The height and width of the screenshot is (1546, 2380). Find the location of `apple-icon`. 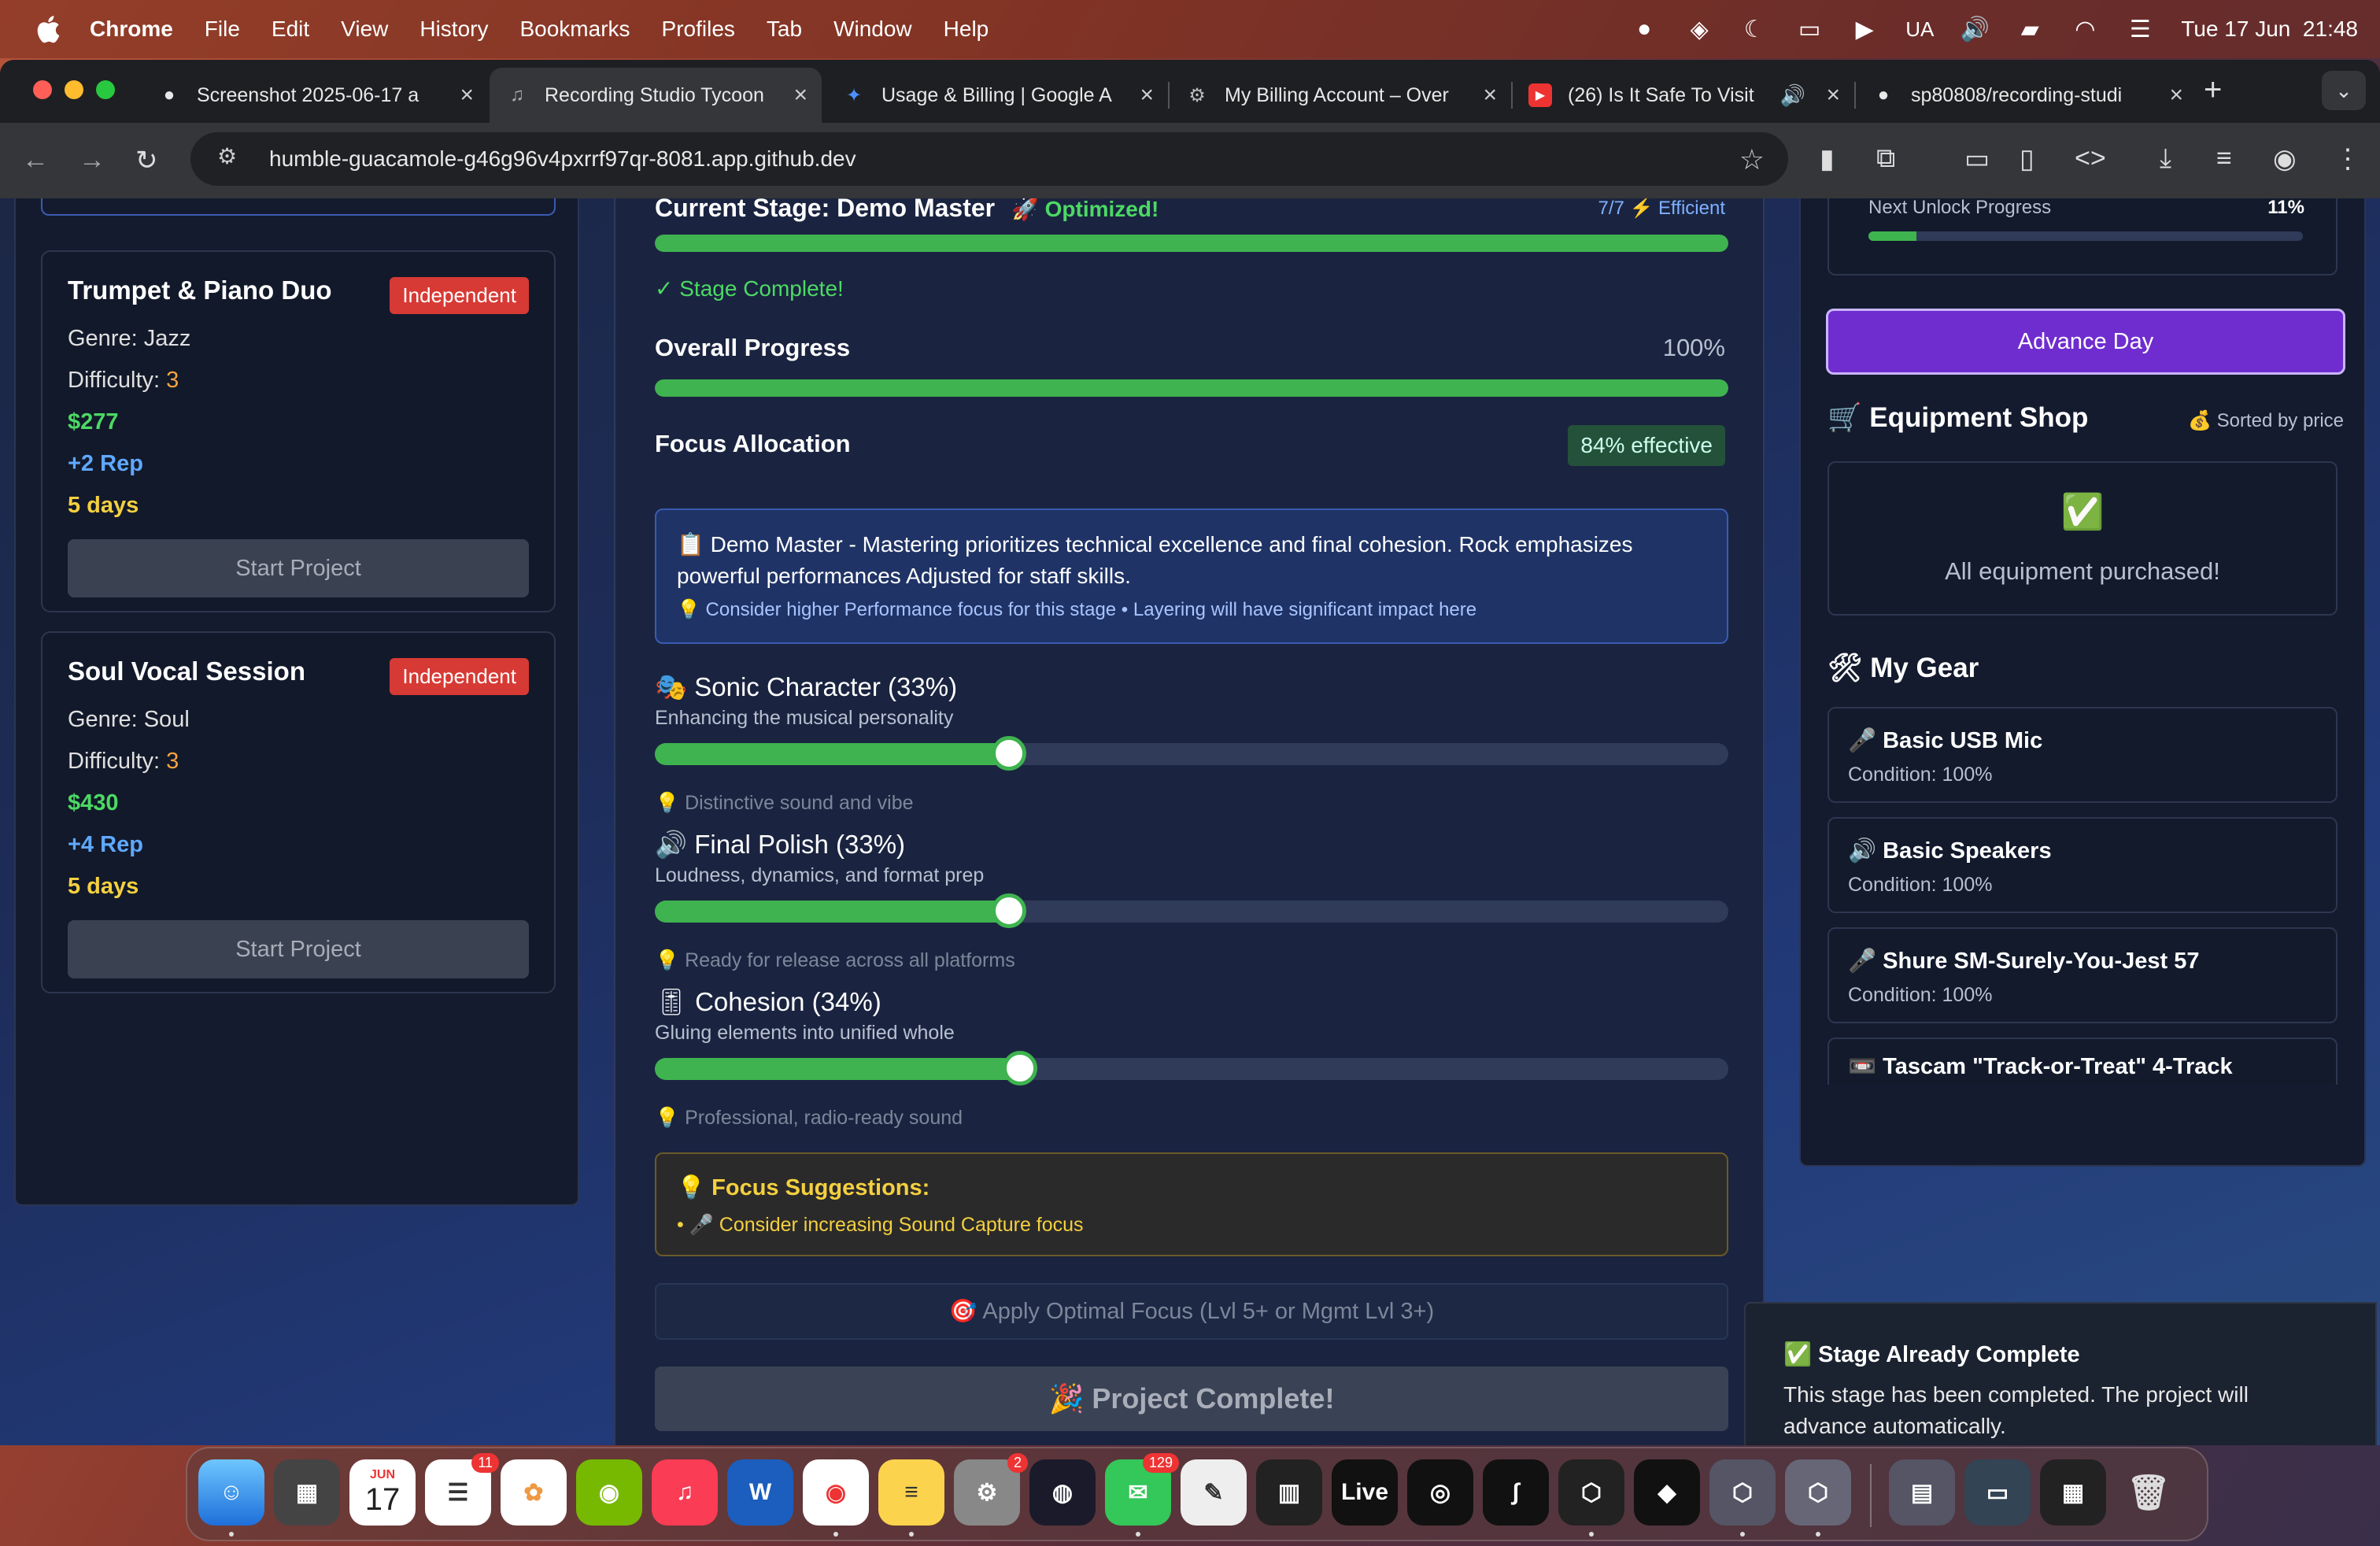

apple-icon is located at coordinates (47, 29).